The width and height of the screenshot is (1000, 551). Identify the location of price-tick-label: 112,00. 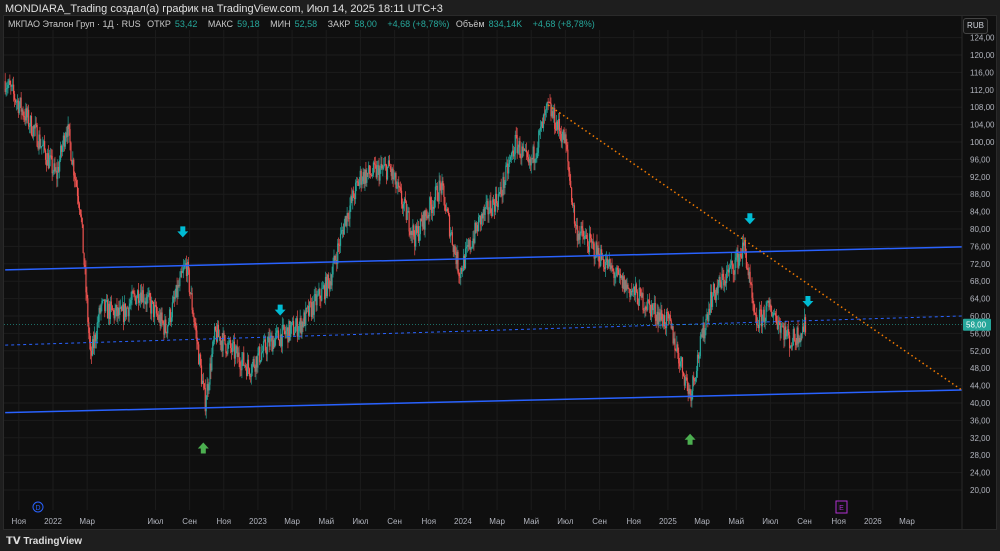
(982, 90).